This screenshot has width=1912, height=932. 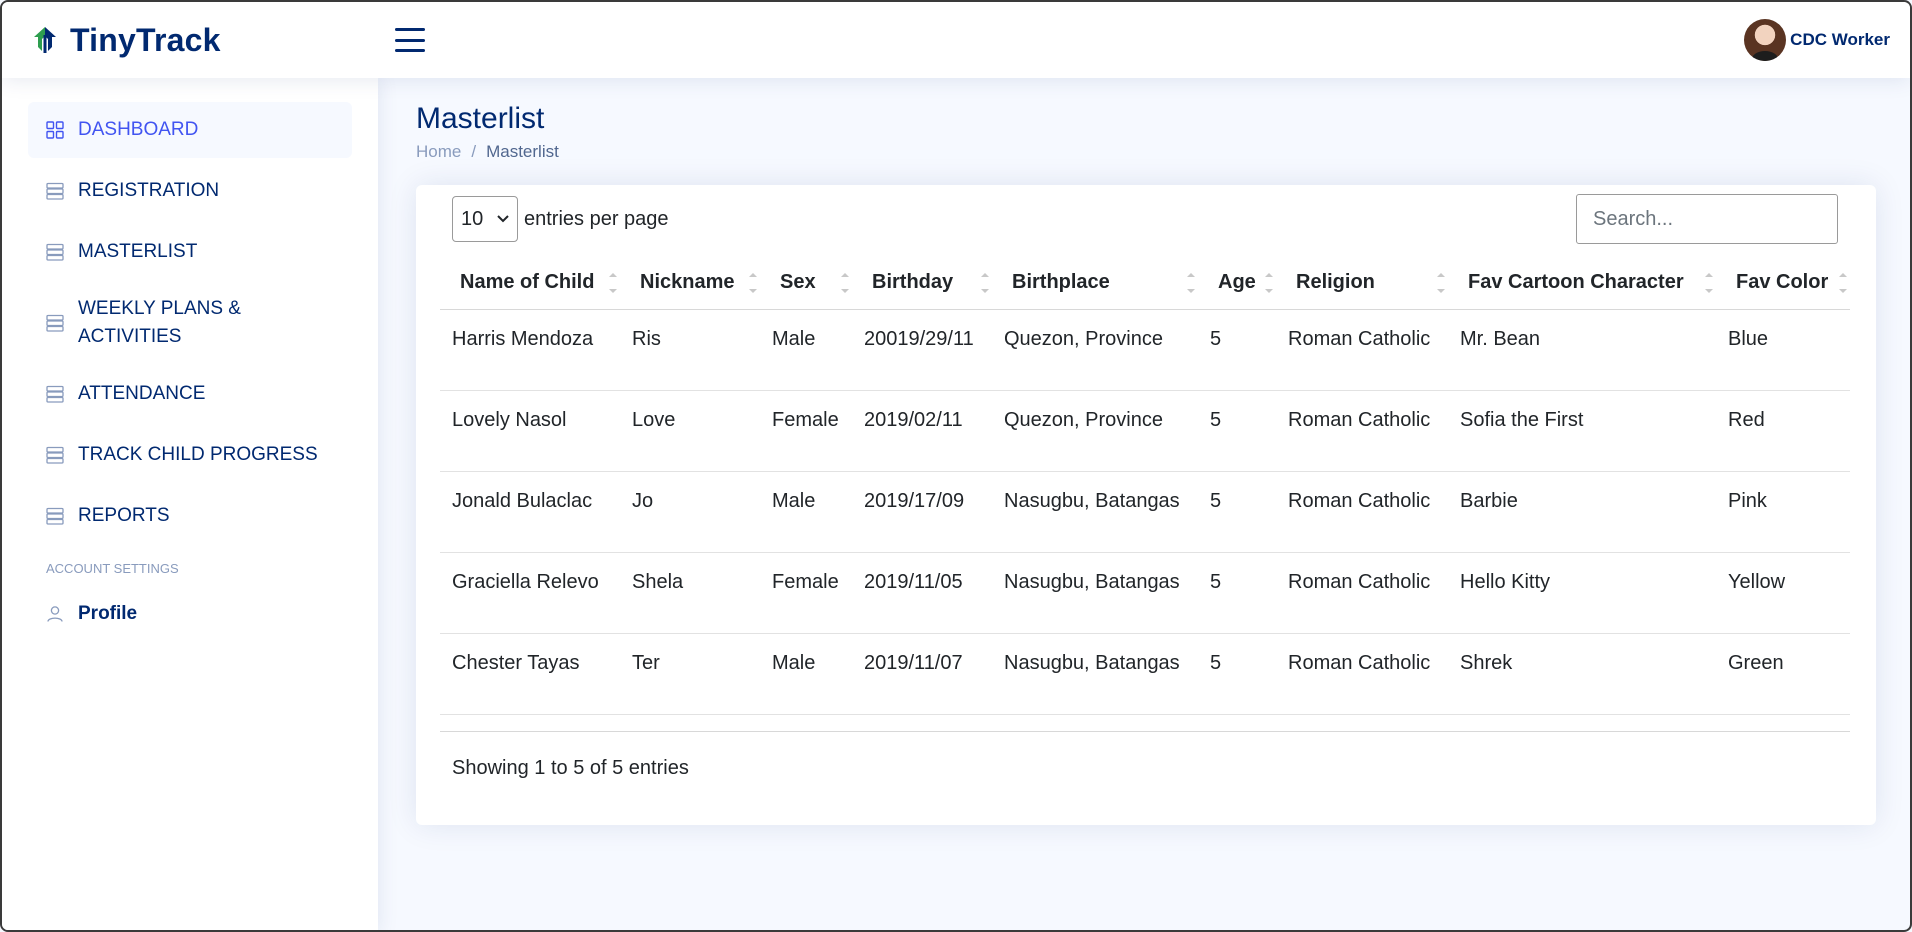 What do you see at coordinates (190, 614) in the screenshot?
I see `sidebar-item-profile: Profile` at bounding box center [190, 614].